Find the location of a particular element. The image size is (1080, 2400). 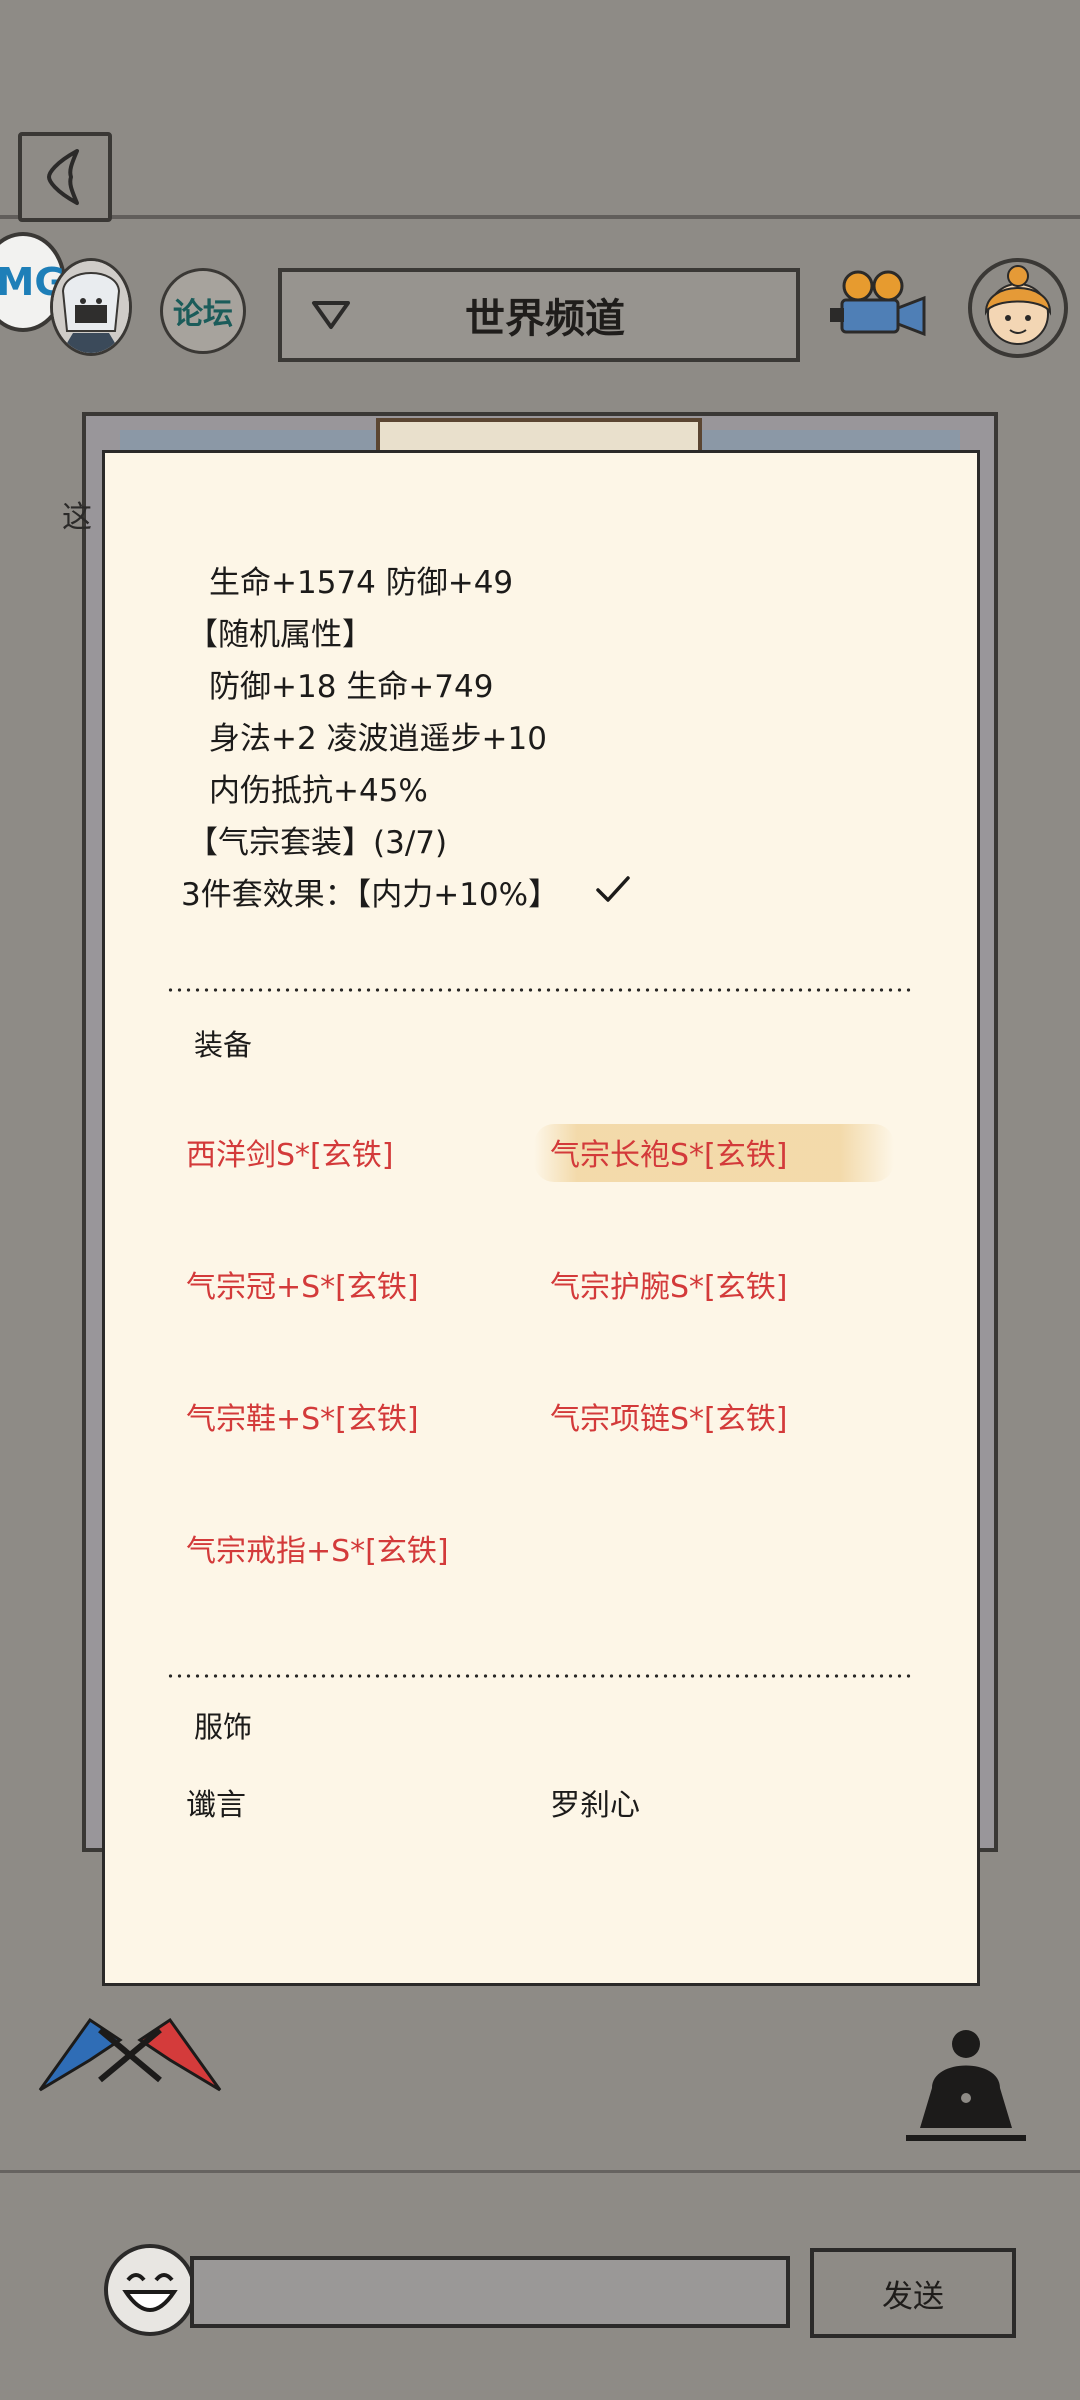

set-effect: 3件套效果：【内力+10%】 is located at coordinates (370, 895).